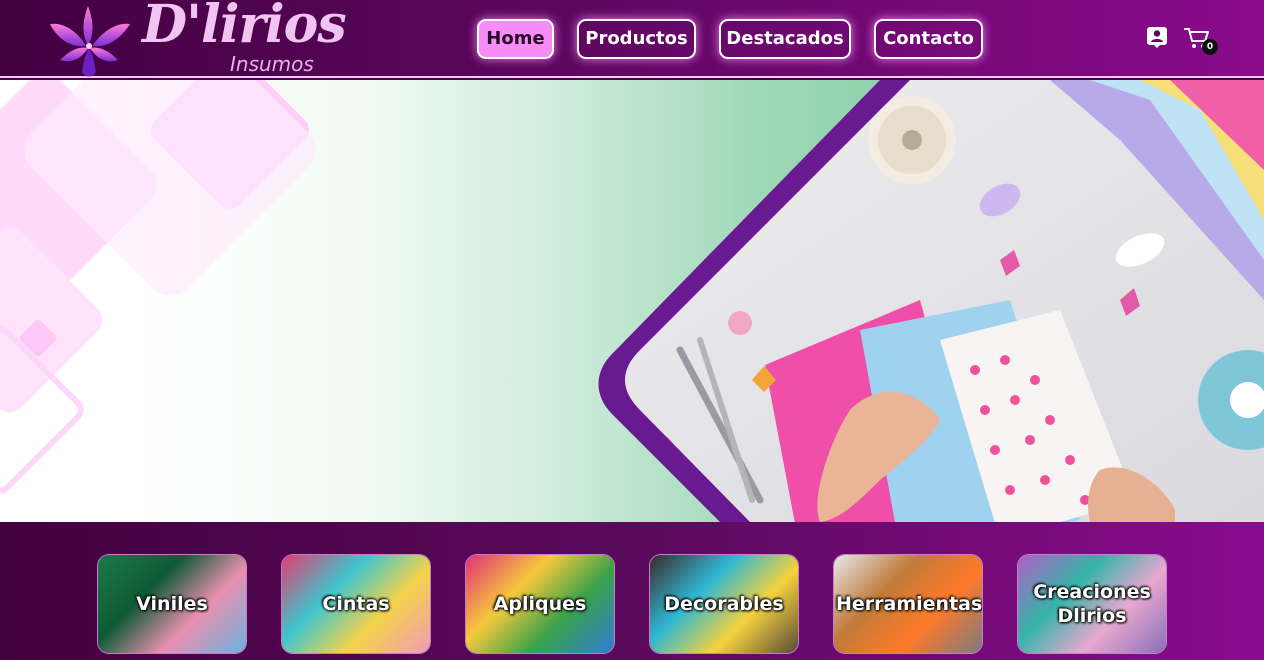 The width and height of the screenshot is (1264, 660). I want to click on category-card-herramientas: Herramientas, so click(908, 604).